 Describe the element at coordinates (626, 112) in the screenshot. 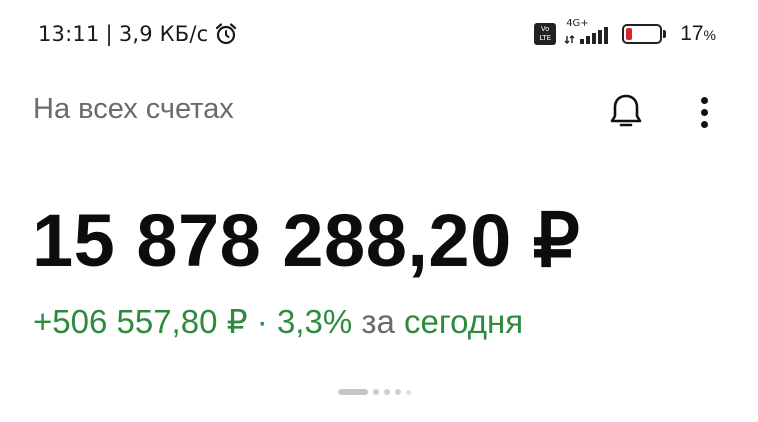

I see `bell-icon` at that location.